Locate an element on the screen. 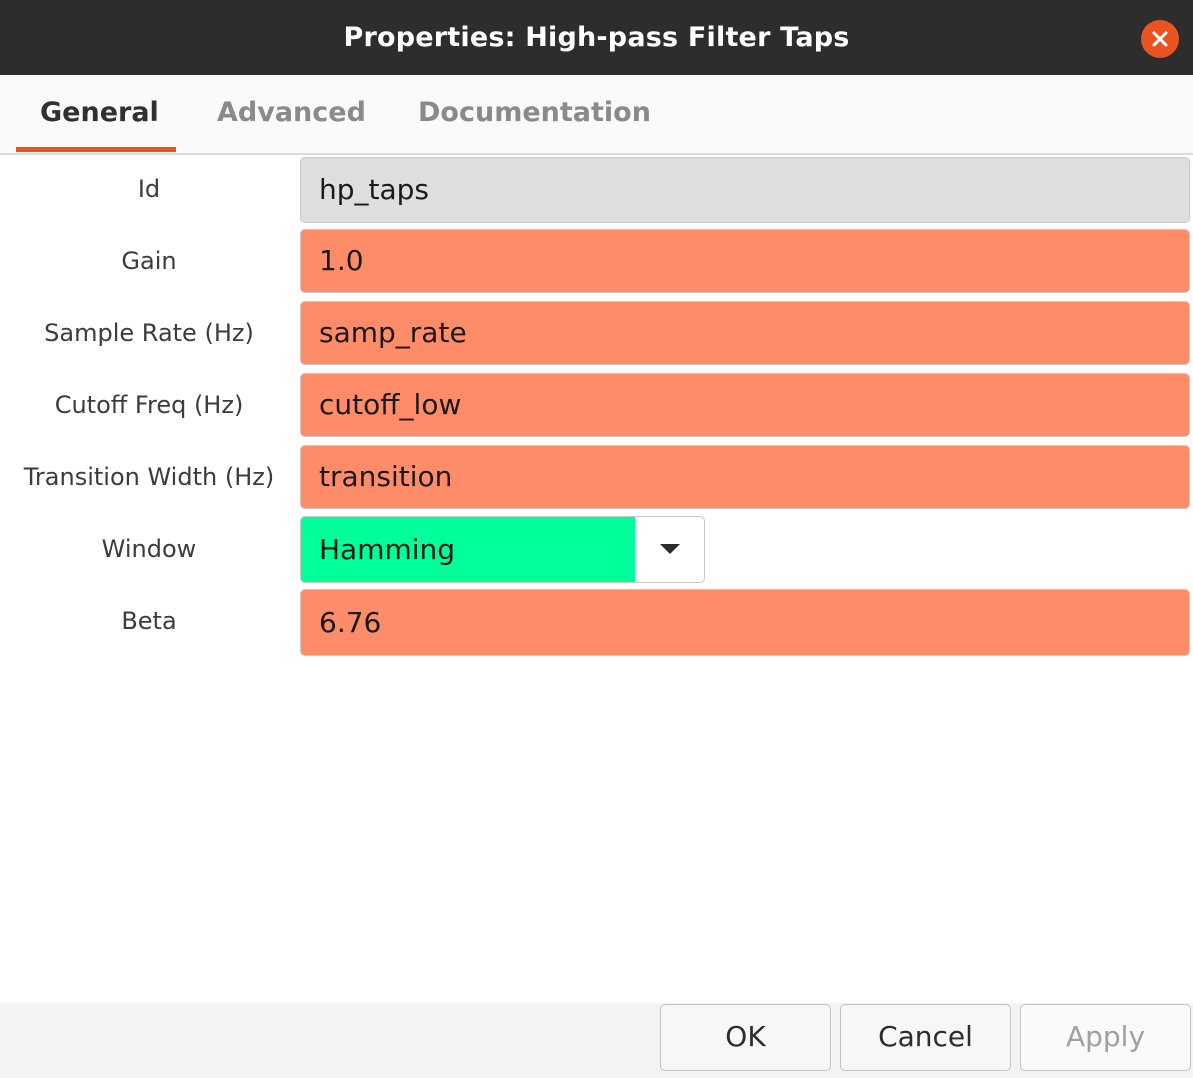  beta-label: Beta is located at coordinates (149, 621).